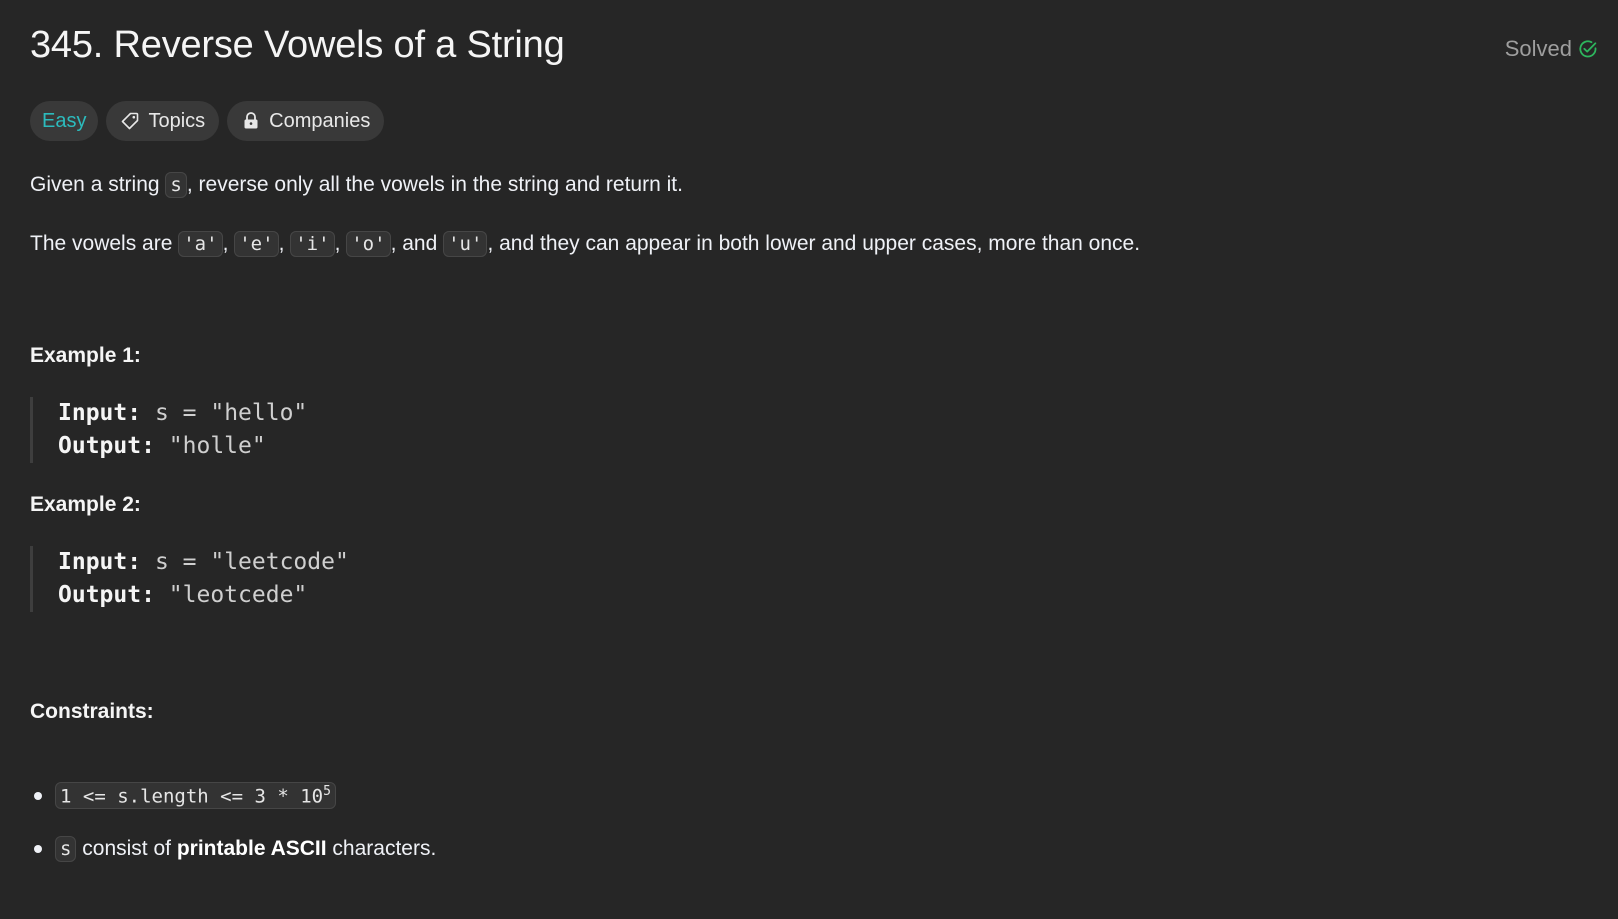 The width and height of the screenshot is (1618, 919). Describe the element at coordinates (381, 848) in the screenshot. I see `constraint-text: characters.` at that location.